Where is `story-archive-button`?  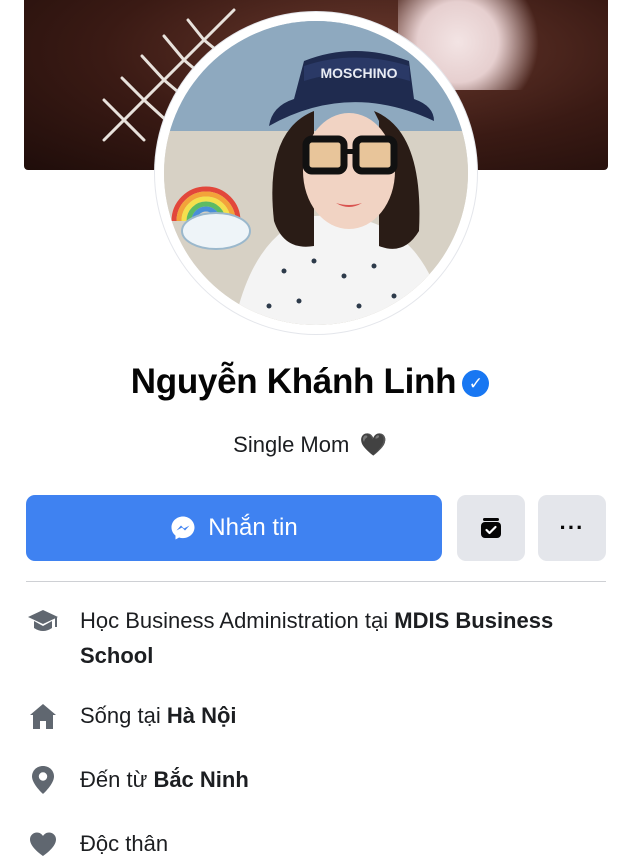
story-archive-button is located at coordinates (491, 528).